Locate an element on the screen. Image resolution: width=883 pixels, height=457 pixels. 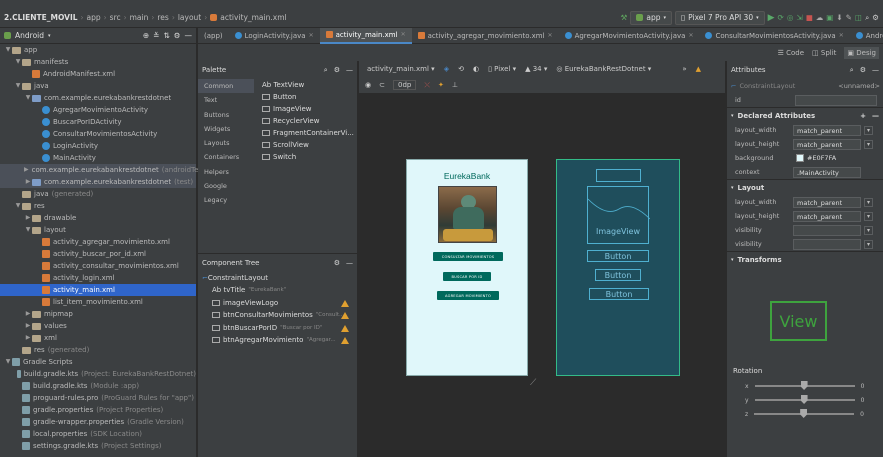
design-surface-icon: ◈ is located at coordinates (446, 69).